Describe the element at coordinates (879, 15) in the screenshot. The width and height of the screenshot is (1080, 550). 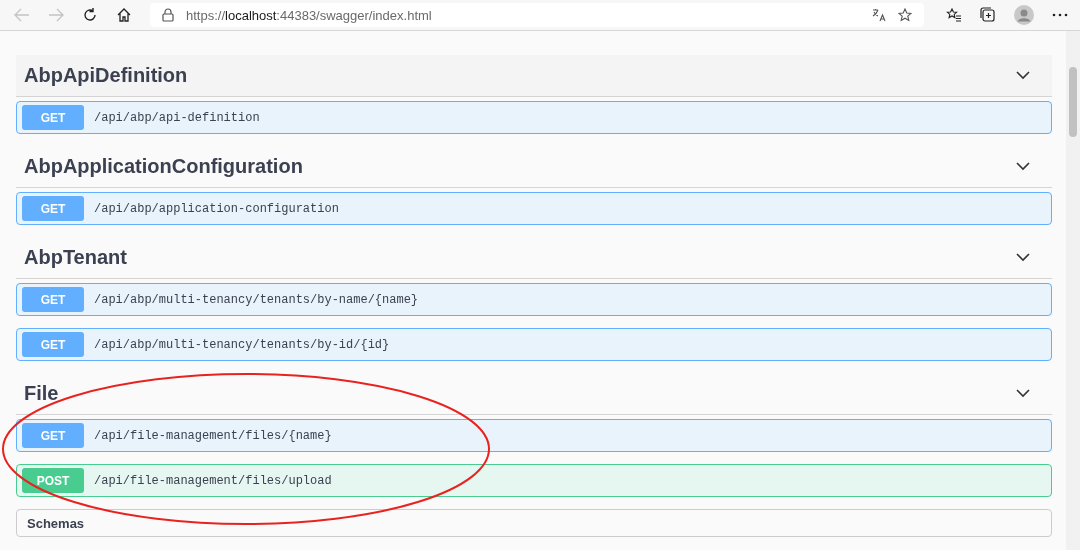
I see `translate-icon` at that location.